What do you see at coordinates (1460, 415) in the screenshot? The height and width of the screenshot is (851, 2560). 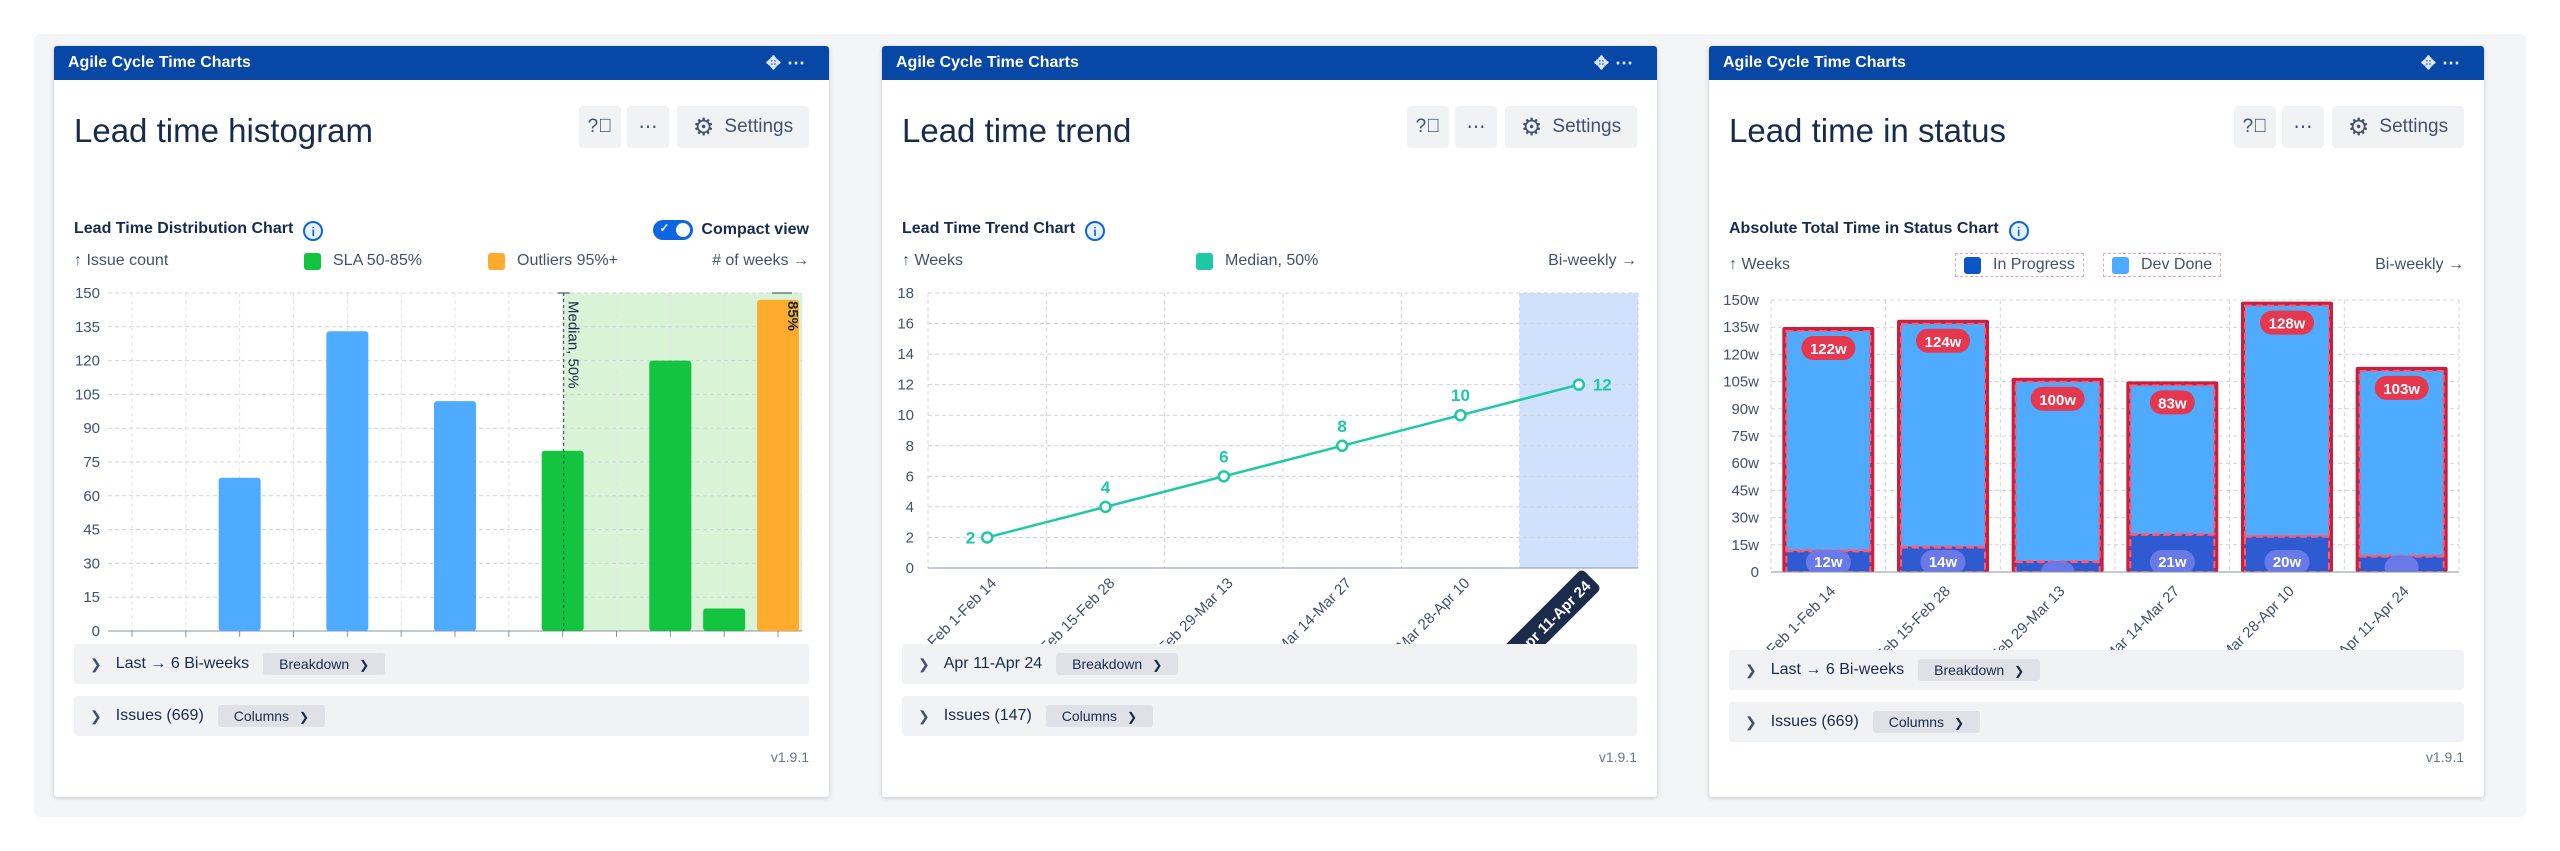 I see `data-point` at bounding box center [1460, 415].